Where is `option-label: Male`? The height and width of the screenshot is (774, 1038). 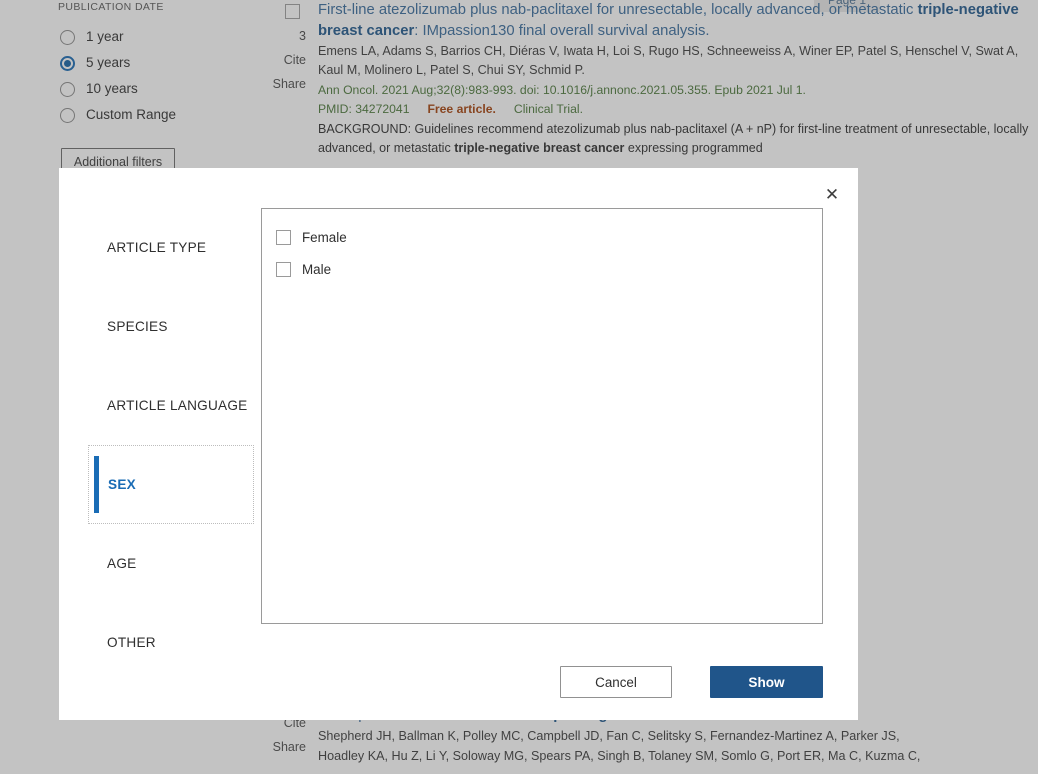 option-label: Male is located at coordinates (317, 269).